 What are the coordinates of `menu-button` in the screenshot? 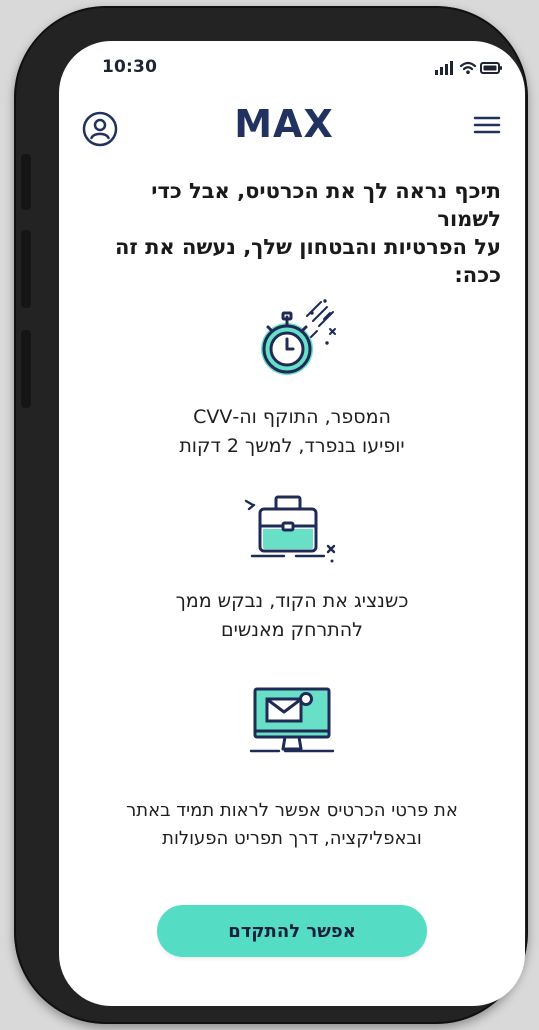 It's located at (487, 125).